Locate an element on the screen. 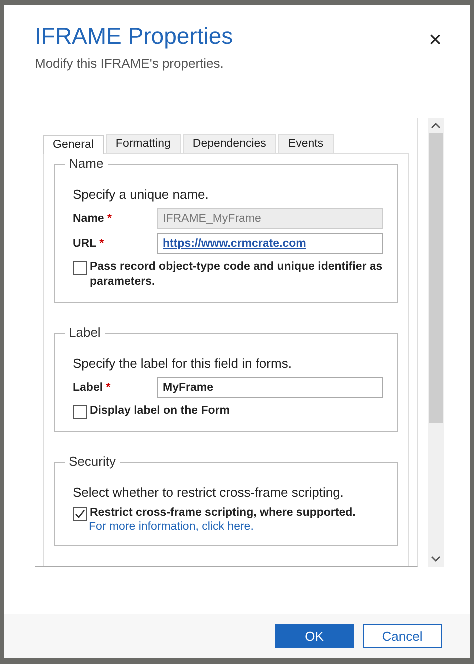  scroll-down-icon is located at coordinates (436, 559).